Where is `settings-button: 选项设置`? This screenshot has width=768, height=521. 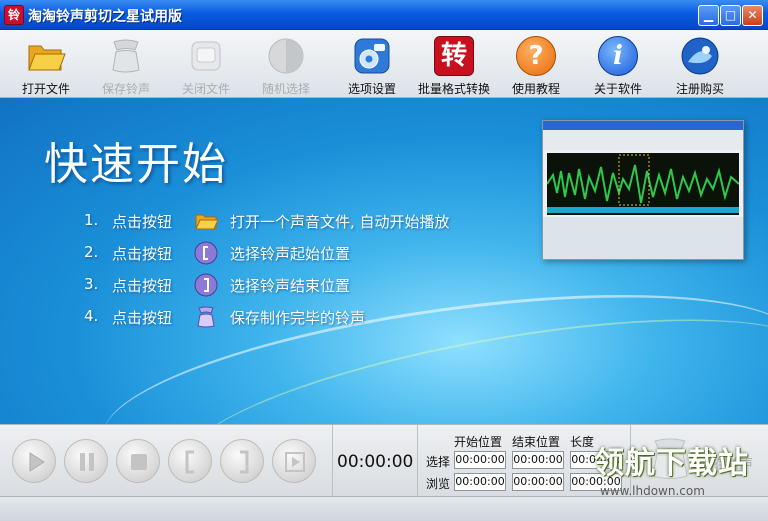
settings-button: 选项设置 is located at coordinates (372, 64).